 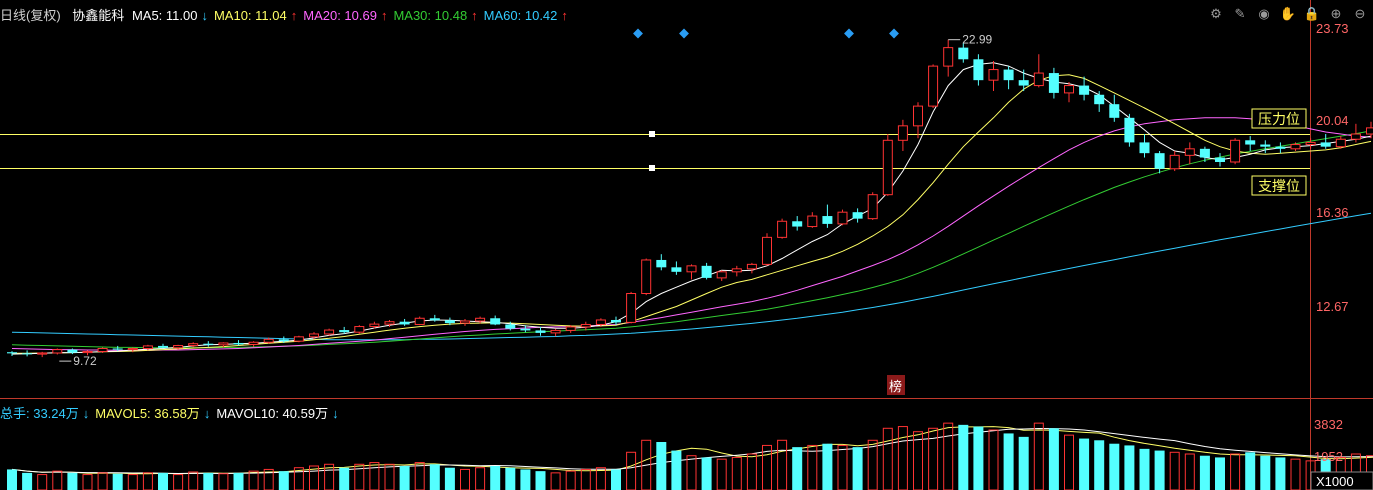 What do you see at coordinates (1240, 14) in the screenshot?
I see `pen-icon: ✎` at bounding box center [1240, 14].